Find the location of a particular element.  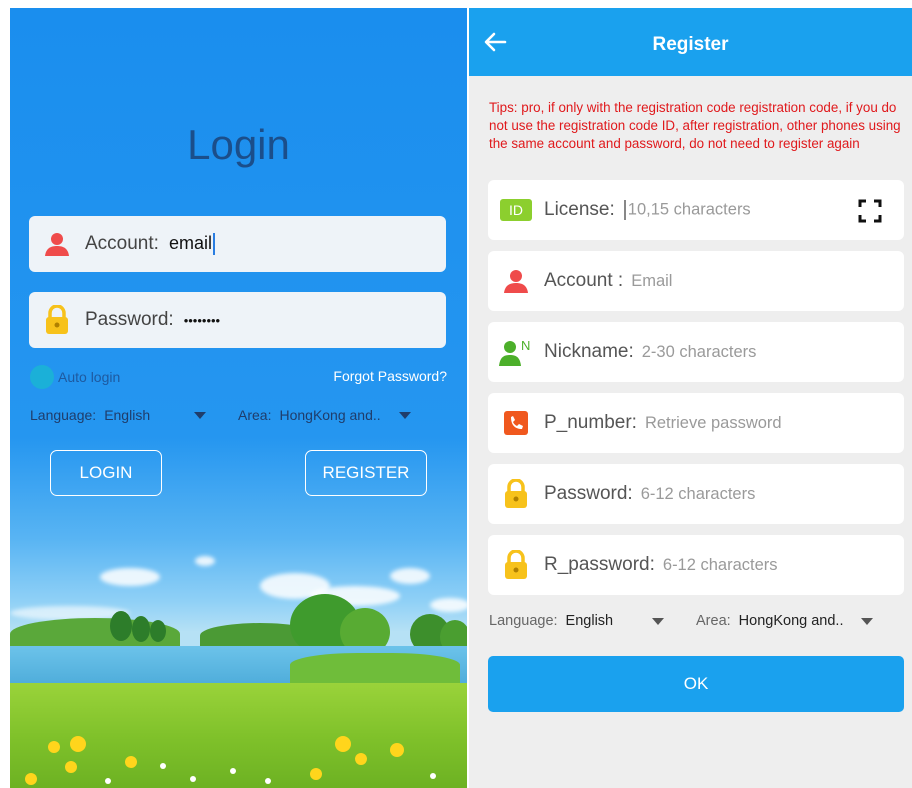

license-label: License: is located at coordinates (579, 209).